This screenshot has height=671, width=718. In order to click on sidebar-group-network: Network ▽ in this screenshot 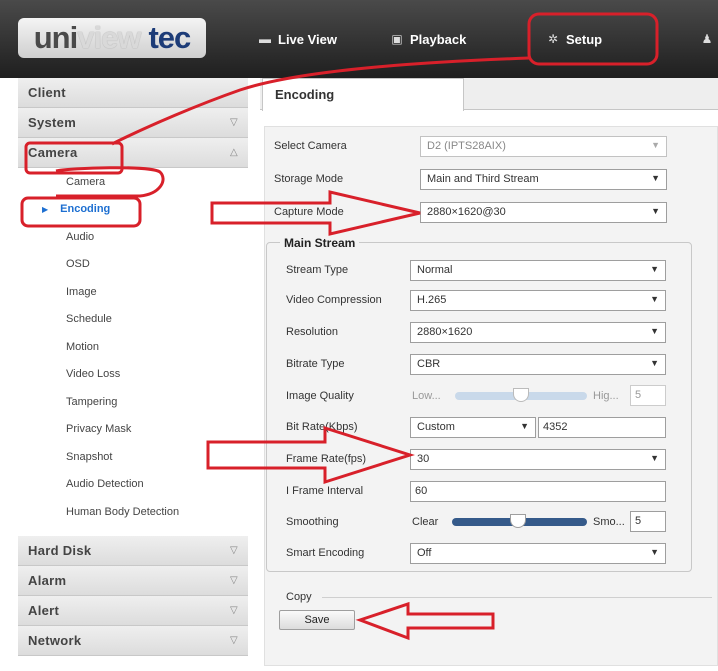, I will do `click(133, 641)`.